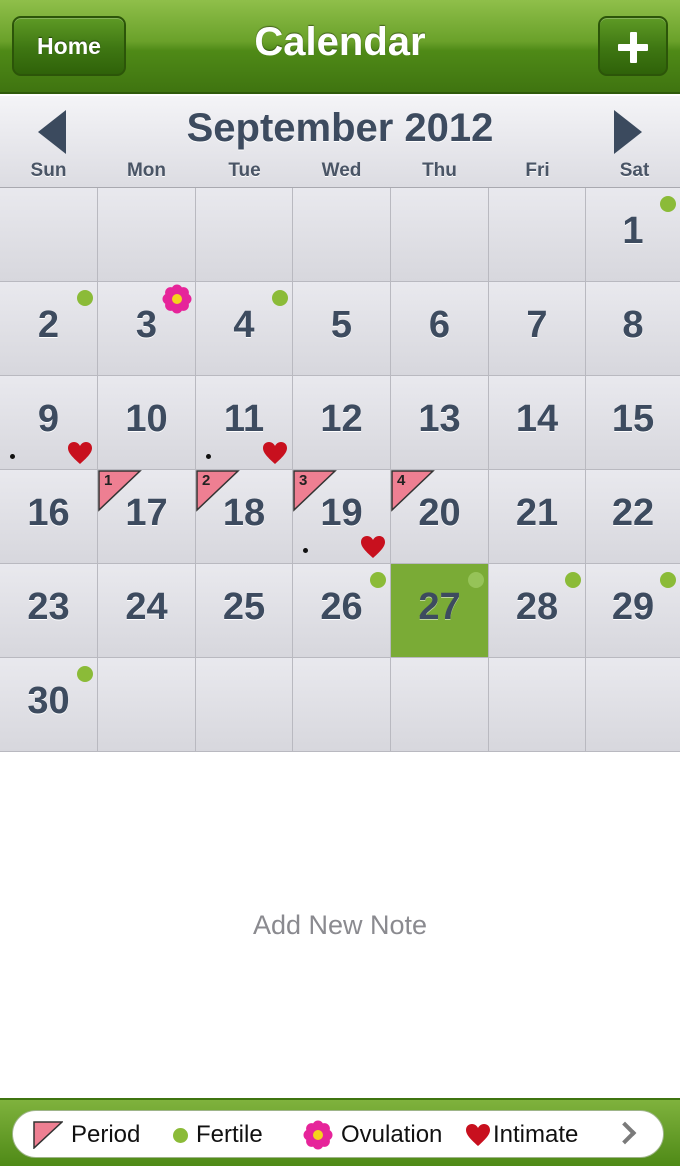 This screenshot has width=680, height=1166. What do you see at coordinates (633, 231) in the screenshot?
I see `day-number: 1` at bounding box center [633, 231].